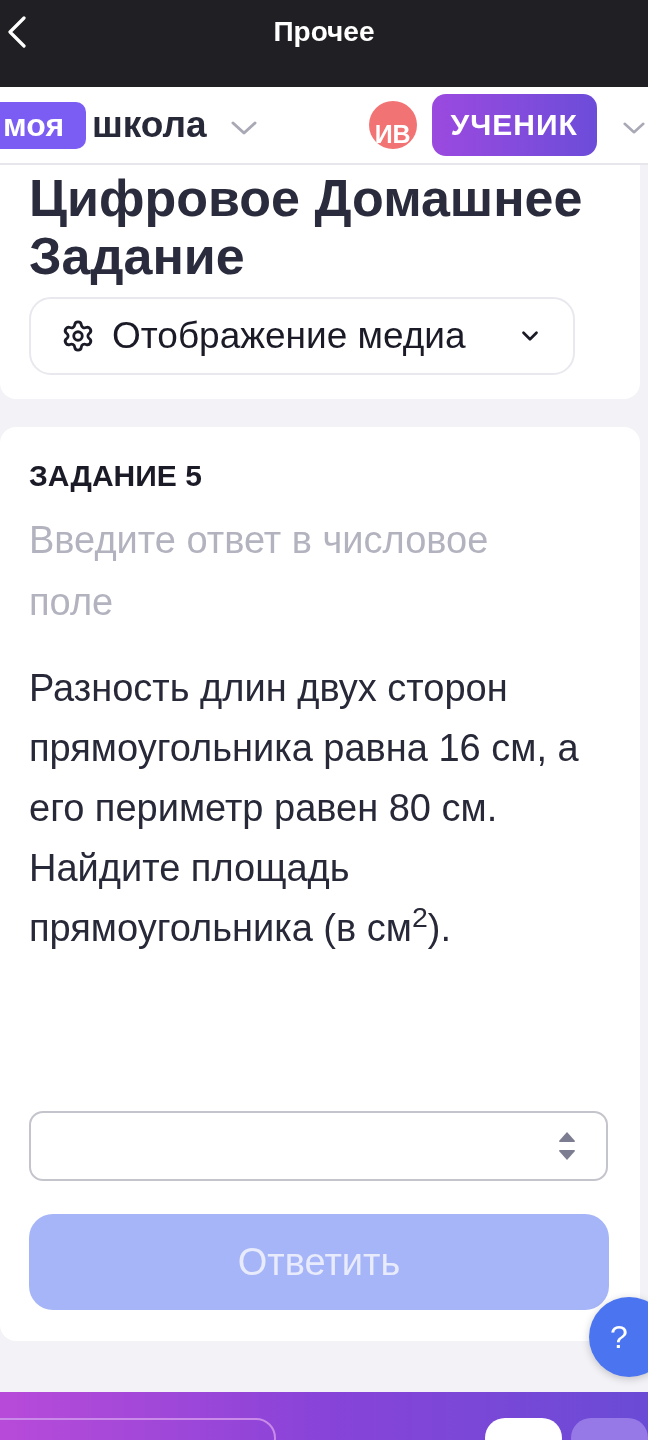  Describe the element at coordinates (318, 1146) in the screenshot. I see `answer-field` at that location.